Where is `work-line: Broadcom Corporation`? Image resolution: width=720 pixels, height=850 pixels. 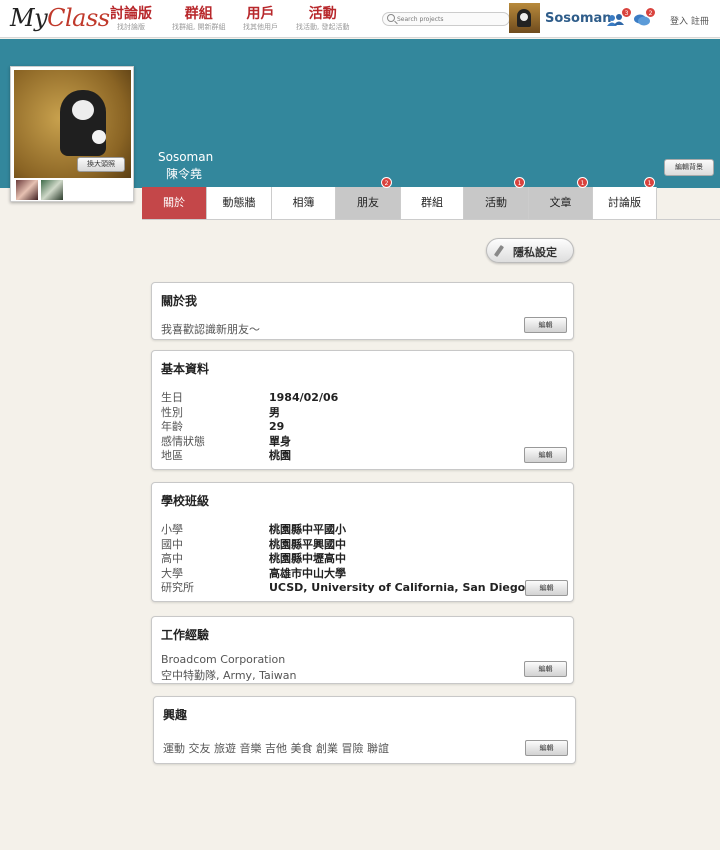
work-line: Broadcom Corporation is located at coordinates (223, 659).